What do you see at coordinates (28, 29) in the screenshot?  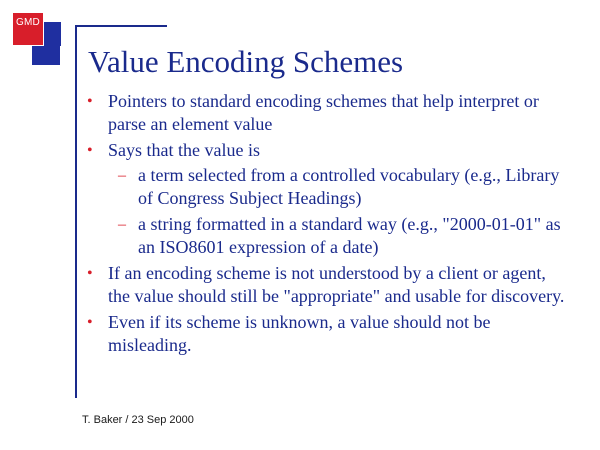 I see `logo-red-block: GMD` at bounding box center [28, 29].